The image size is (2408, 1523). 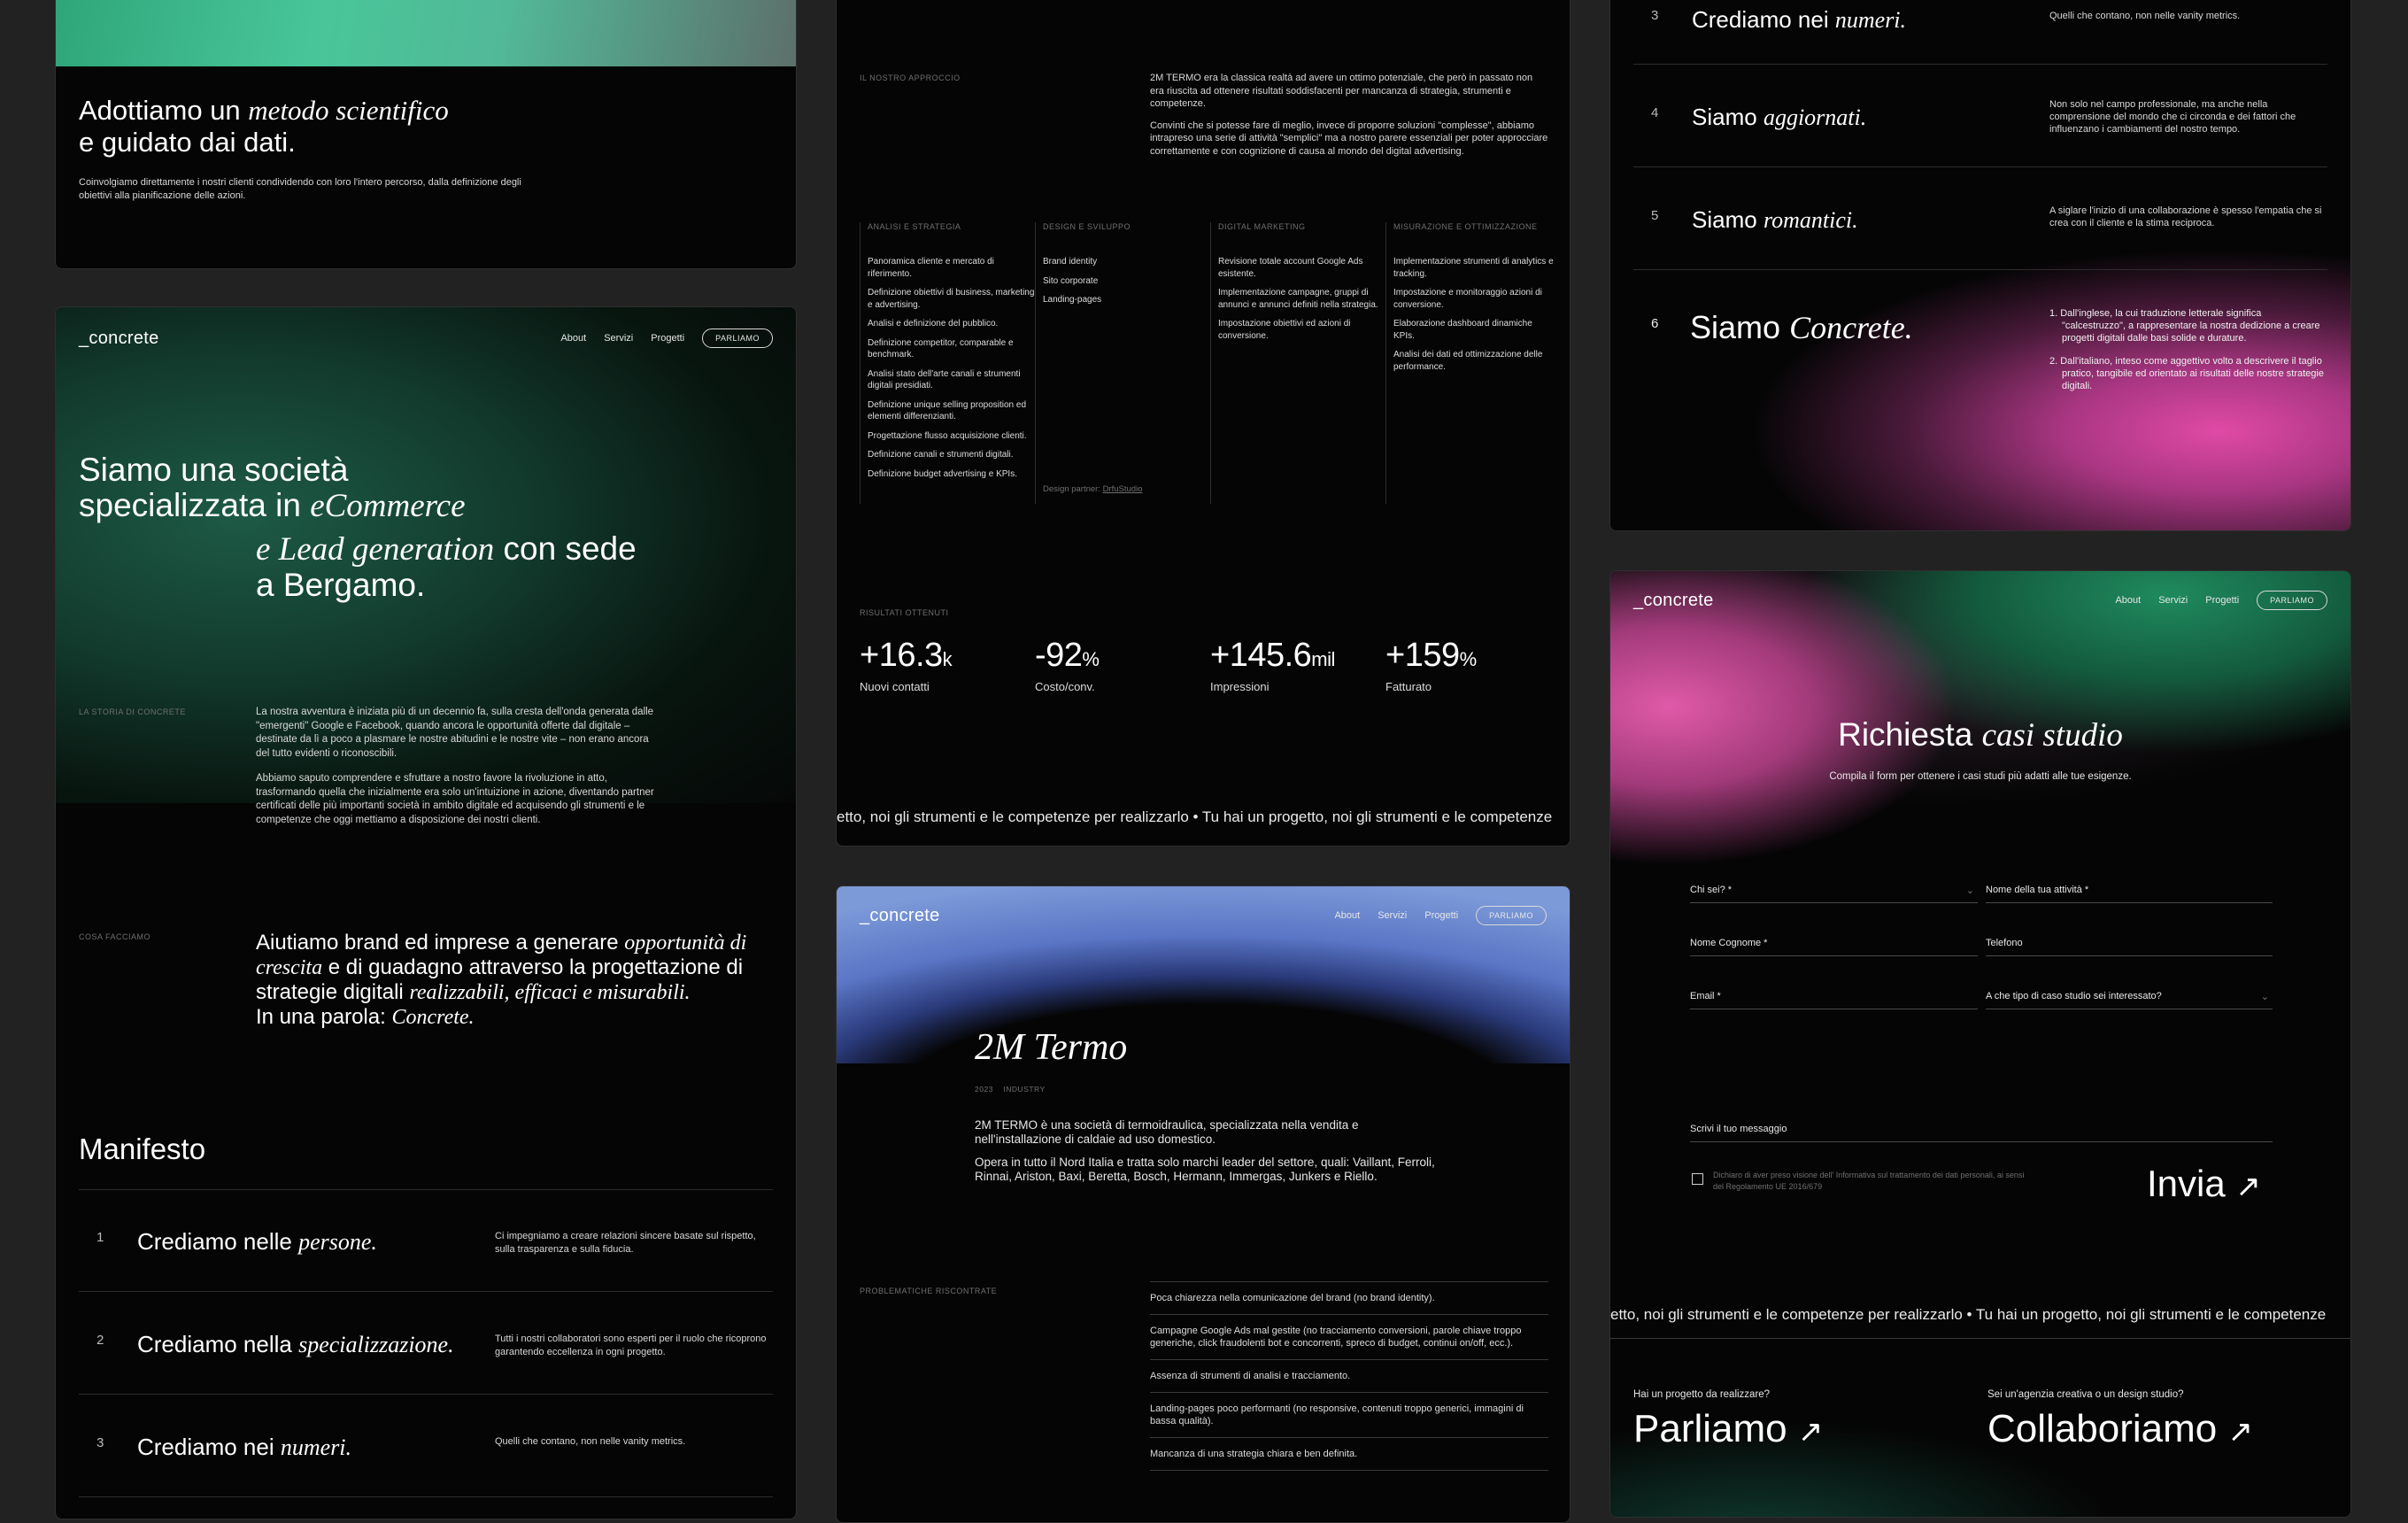 I want to click on parliamo-link: Parliamo ↗, so click(x=1728, y=1429).